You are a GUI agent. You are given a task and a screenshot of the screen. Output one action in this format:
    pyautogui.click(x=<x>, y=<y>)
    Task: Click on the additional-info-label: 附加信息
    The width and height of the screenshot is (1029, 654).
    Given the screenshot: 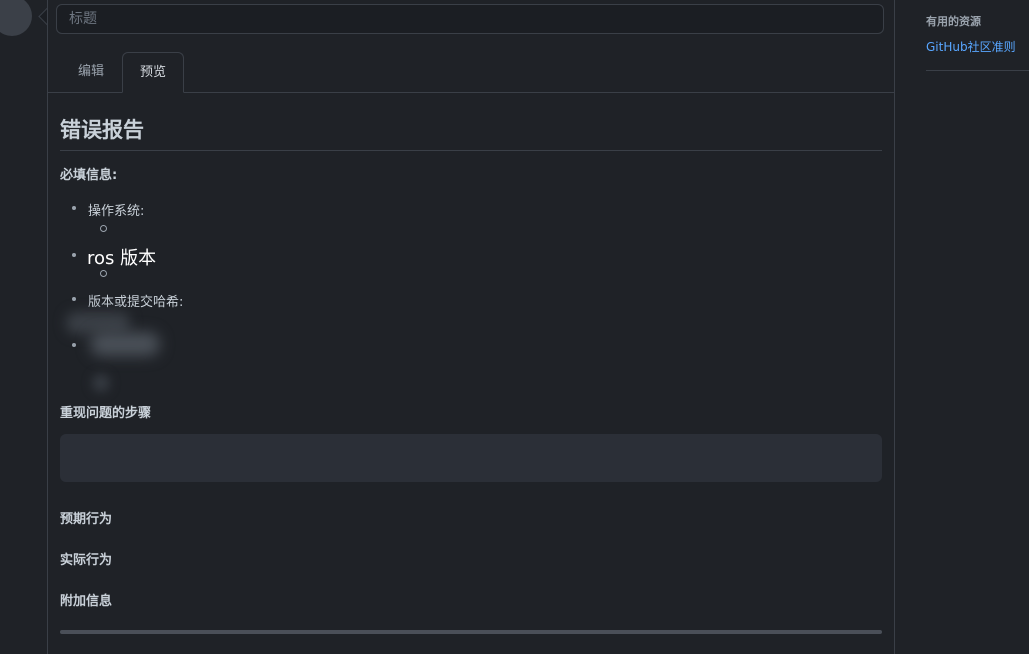 What is the action you would take?
    pyautogui.click(x=86, y=601)
    